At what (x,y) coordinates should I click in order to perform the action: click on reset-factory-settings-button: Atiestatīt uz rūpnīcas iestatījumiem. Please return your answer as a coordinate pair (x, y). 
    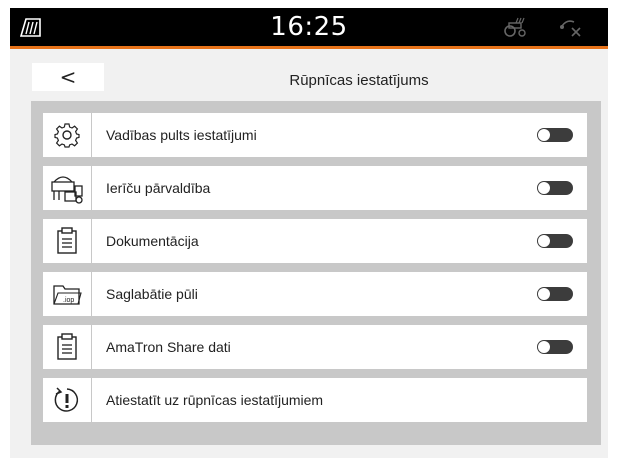
    Looking at the image, I should click on (315, 400).